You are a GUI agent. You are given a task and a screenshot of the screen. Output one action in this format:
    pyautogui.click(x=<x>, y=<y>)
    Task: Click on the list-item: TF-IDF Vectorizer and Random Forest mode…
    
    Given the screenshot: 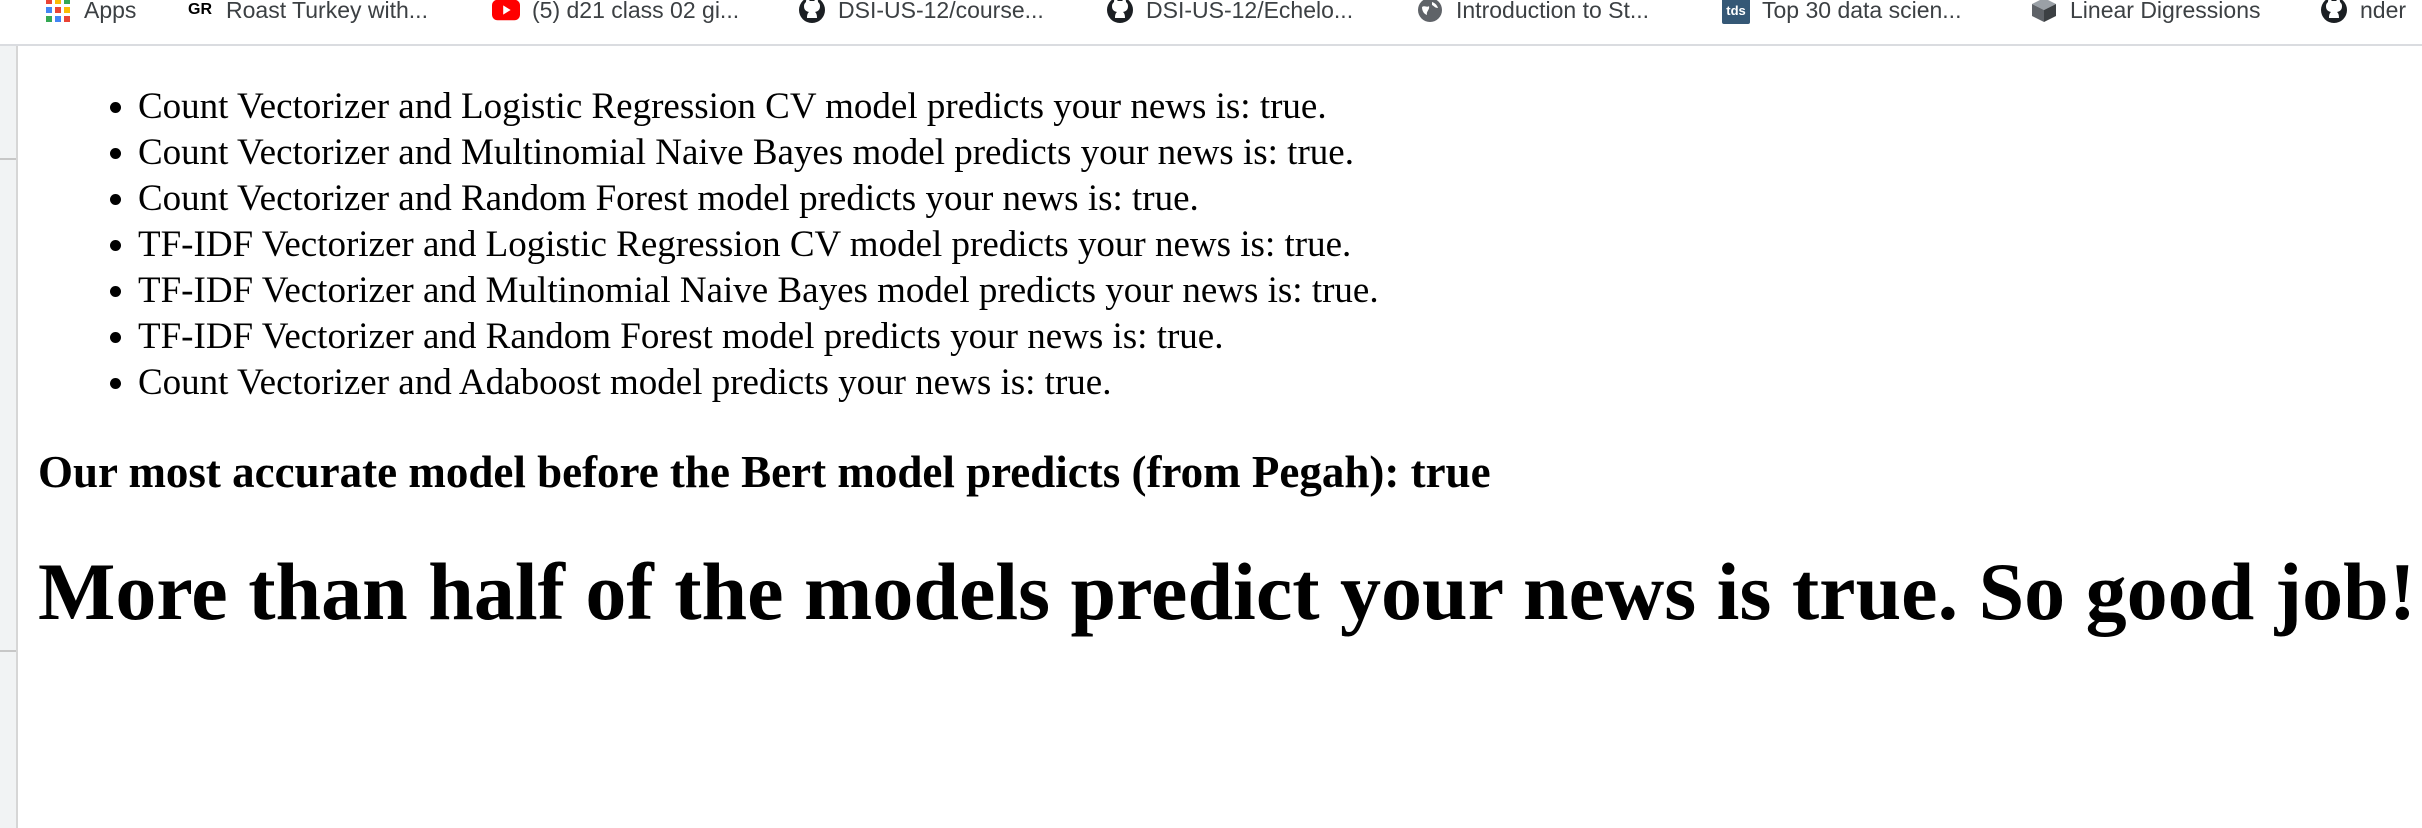 What is the action you would take?
    pyautogui.click(x=1273, y=337)
    